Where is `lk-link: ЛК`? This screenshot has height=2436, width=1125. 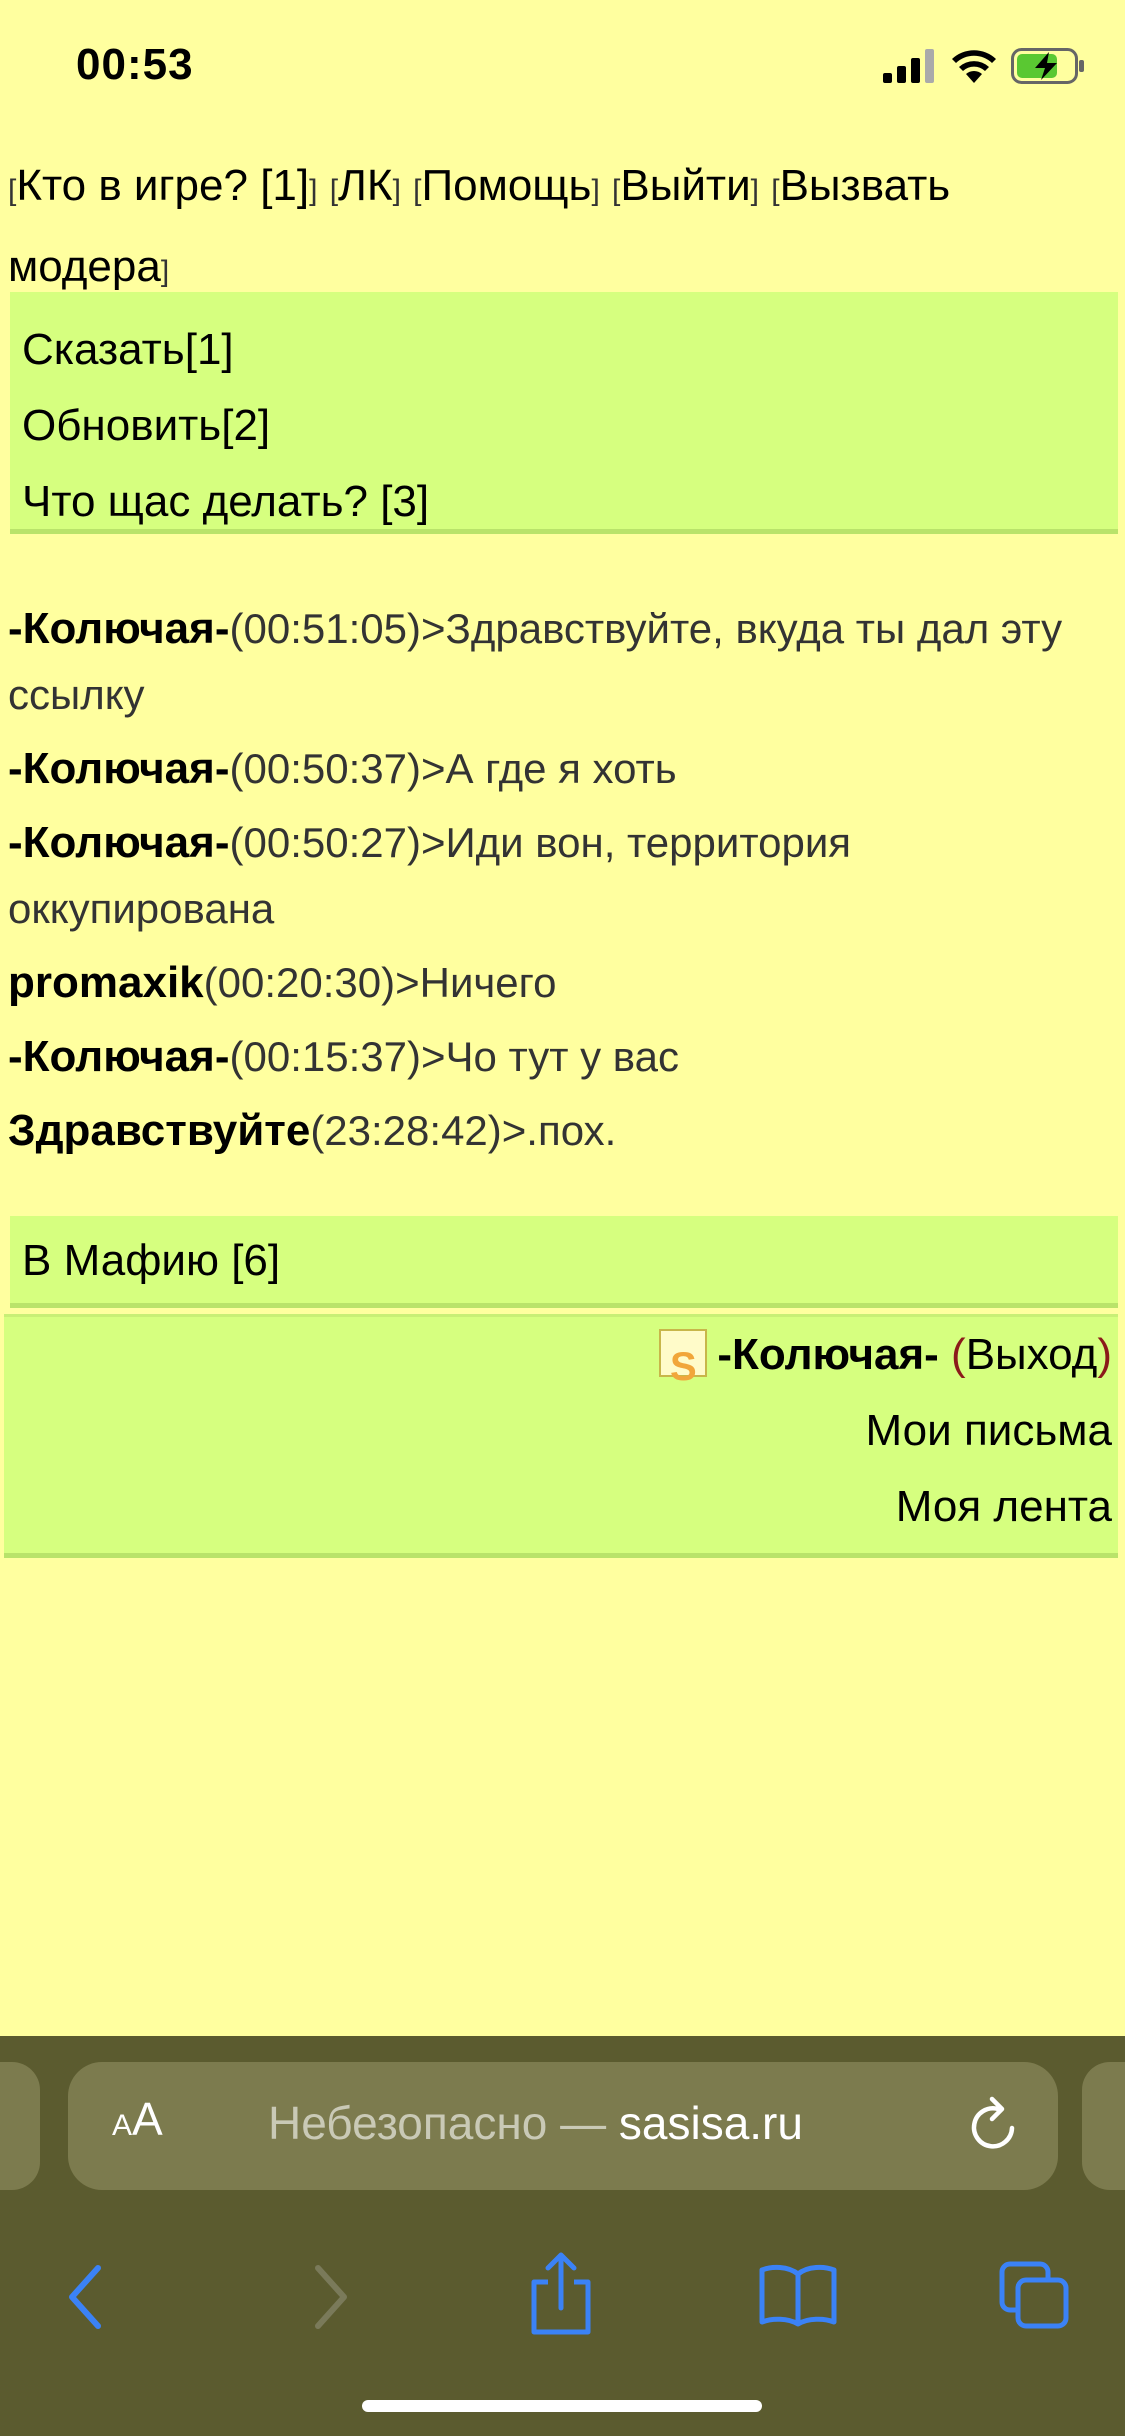
lk-link: ЛК is located at coordinates (365, 185).